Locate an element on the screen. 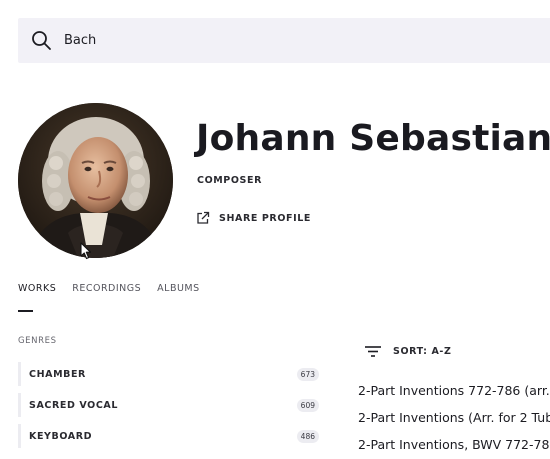  tab-works: WORKS is located at coordinates (37, 288).